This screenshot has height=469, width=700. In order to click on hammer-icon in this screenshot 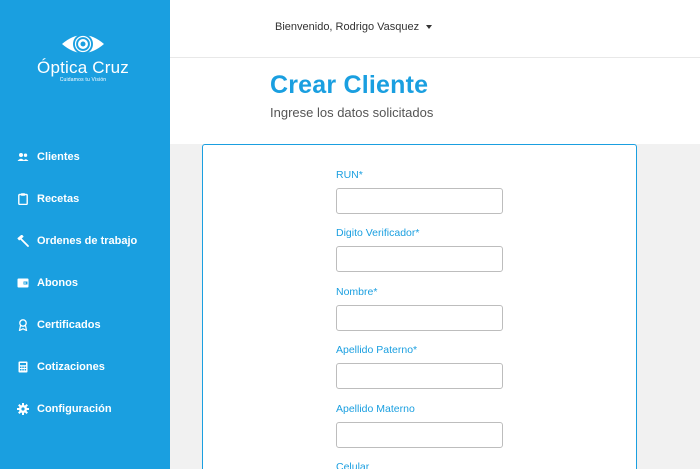, I will do `click(23, 241)`.